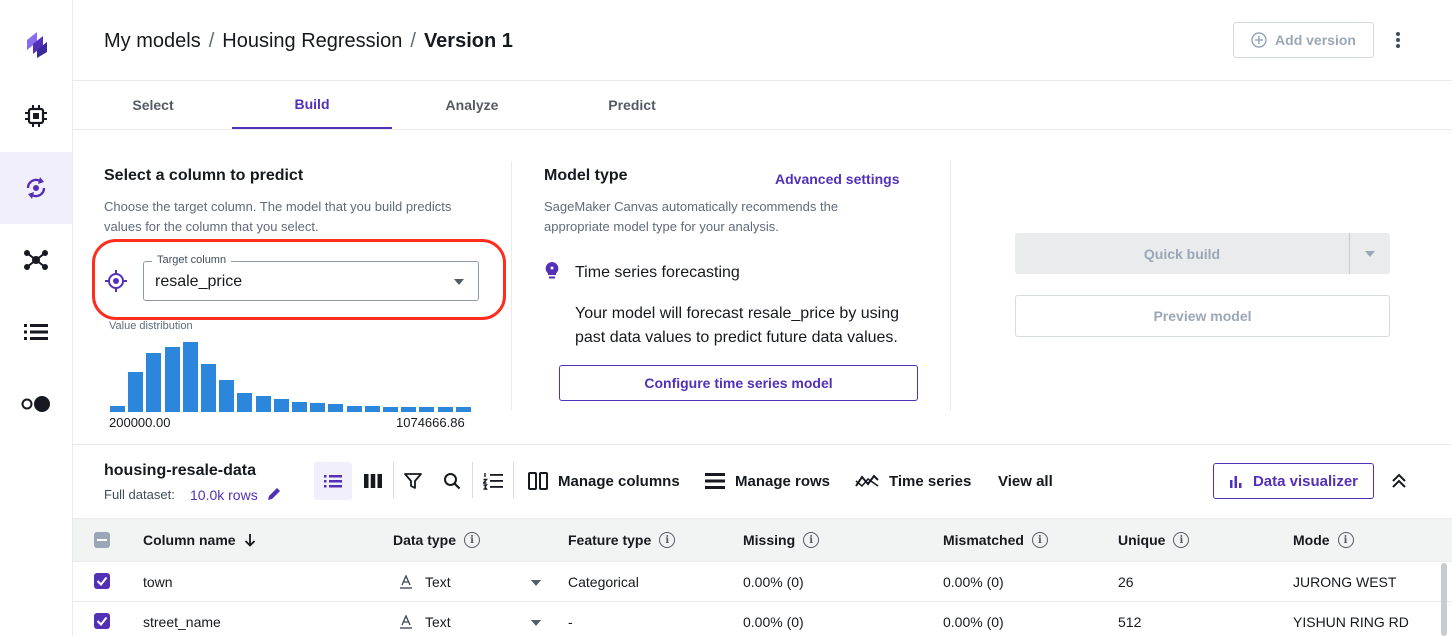 This screenshot has width=1452, height=636. What do you see at coordinates (36, 44) in the screenshot?
I see `canvas-logo-icon` at bounding box center [36, 44].